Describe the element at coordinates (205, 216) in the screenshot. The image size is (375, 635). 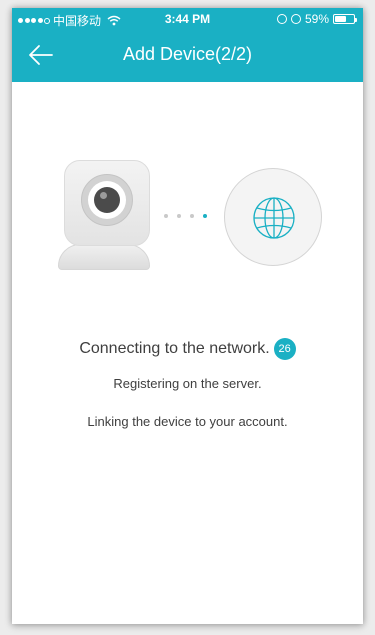
I see `progress-dot-active` at that location.